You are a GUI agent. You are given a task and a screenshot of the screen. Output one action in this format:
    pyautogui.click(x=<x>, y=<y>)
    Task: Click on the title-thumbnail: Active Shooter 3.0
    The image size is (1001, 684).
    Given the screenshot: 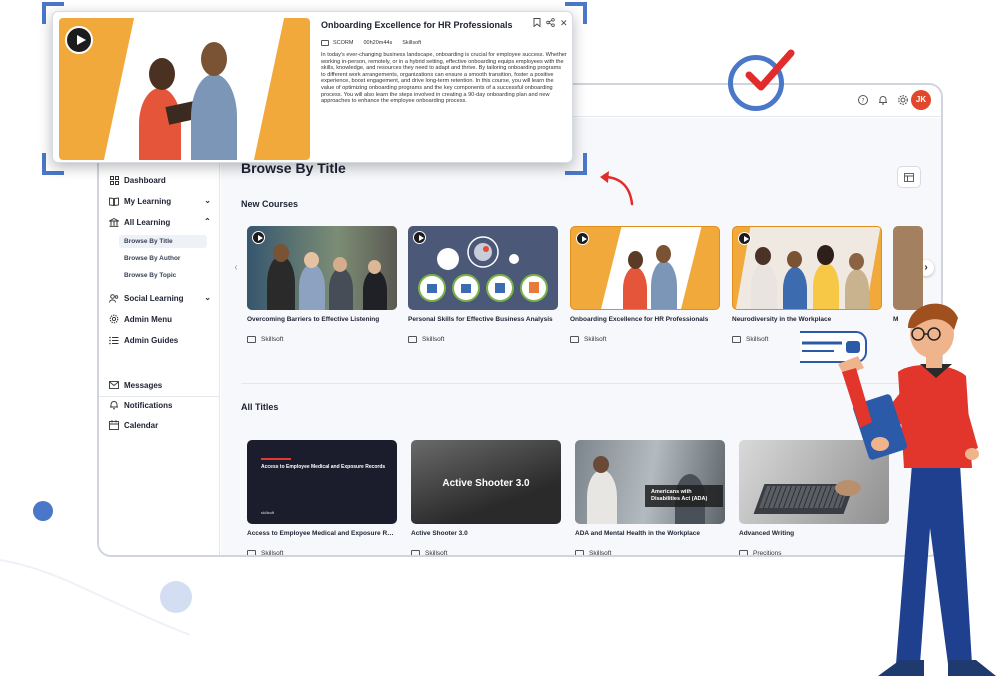 What is the action you would take?
    pyautogui.click(x=486, y=482)
    